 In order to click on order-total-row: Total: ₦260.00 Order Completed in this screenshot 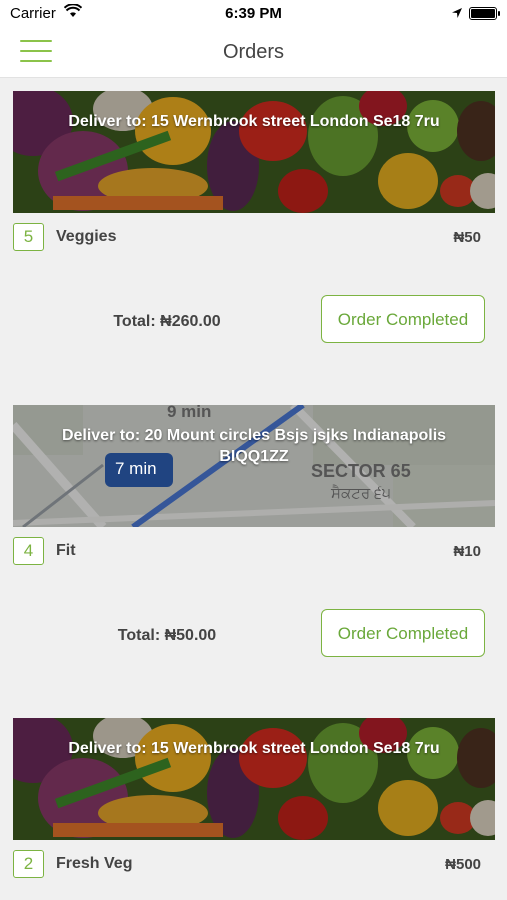, I will do `click(254, 325)`.